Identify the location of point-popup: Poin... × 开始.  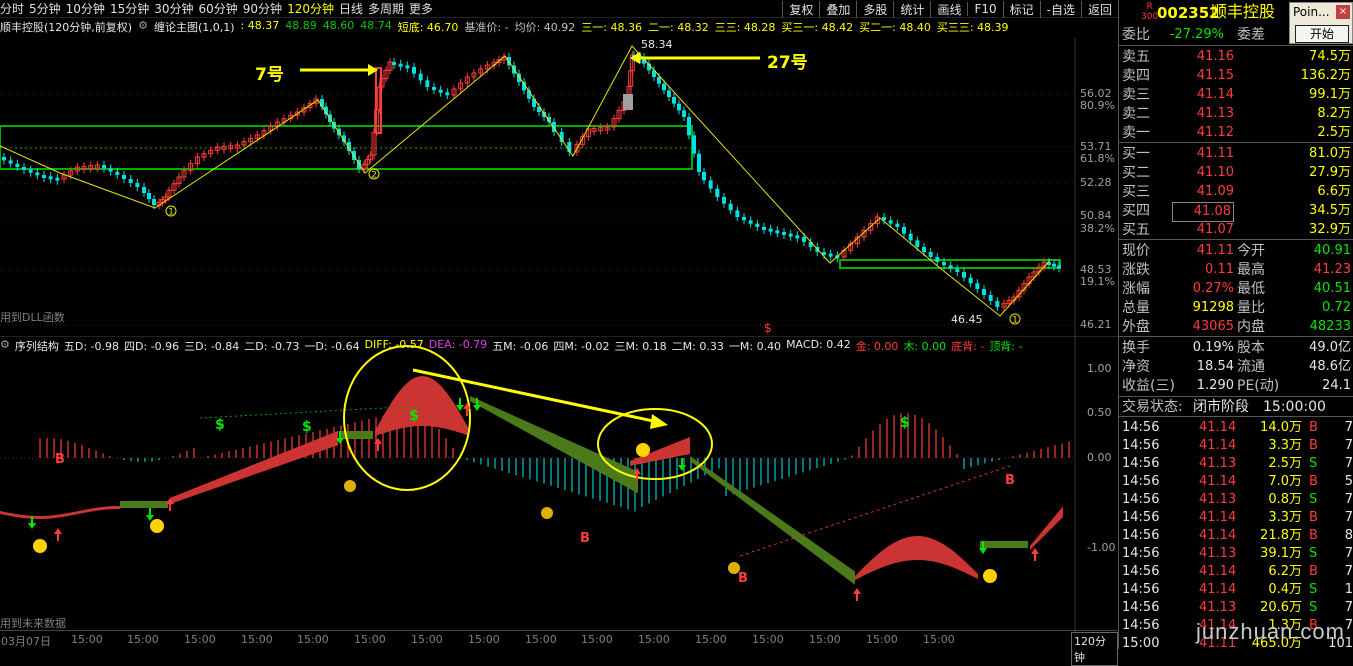
(1321, 23).